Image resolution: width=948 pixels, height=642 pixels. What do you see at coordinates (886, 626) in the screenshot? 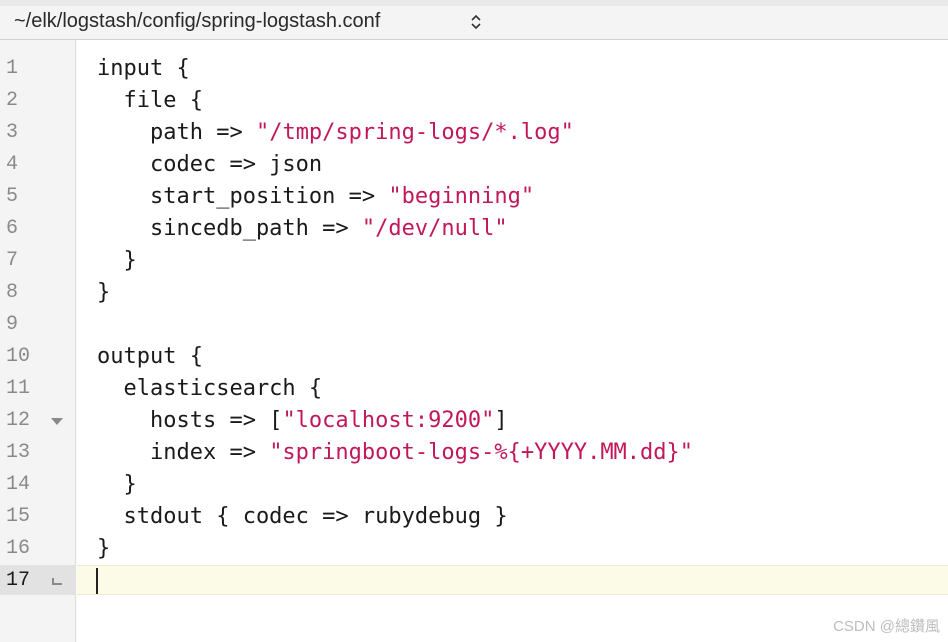
I see `watermark: CSDN @總鑽風` at bounding box center [886, 626].